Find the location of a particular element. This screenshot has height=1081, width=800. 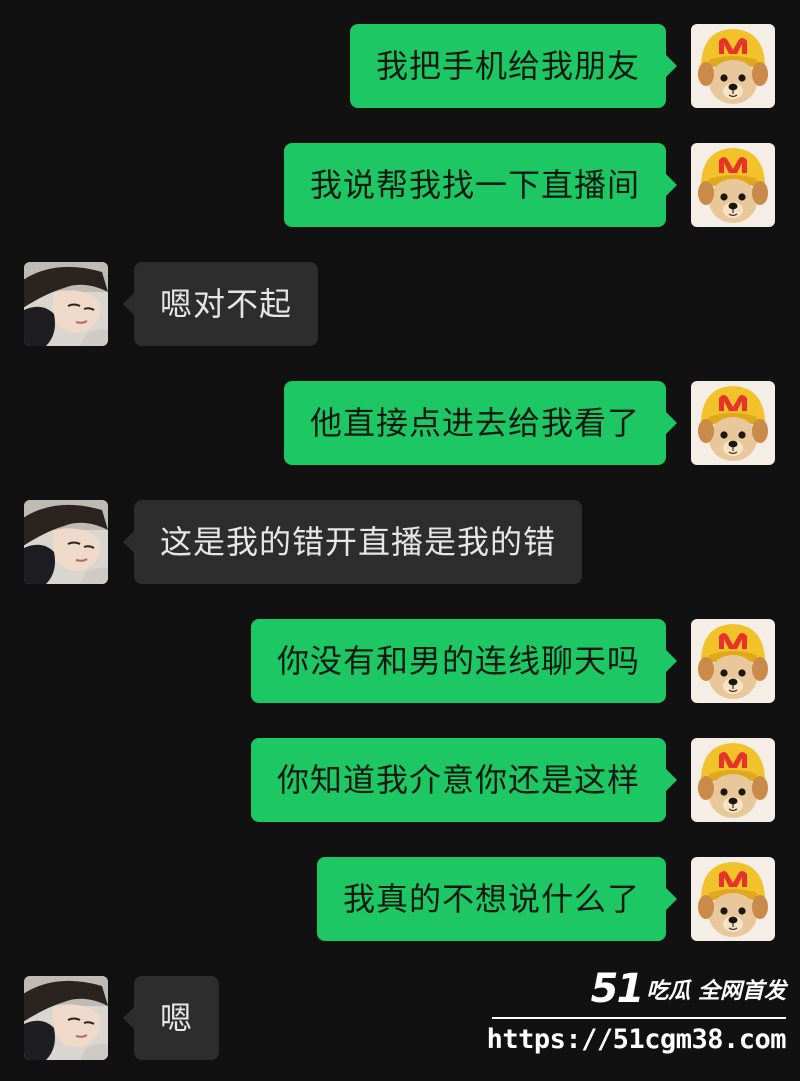

outgoing-message-bubble: 我真的不想说什么了 is located at coordinates (497, 899).